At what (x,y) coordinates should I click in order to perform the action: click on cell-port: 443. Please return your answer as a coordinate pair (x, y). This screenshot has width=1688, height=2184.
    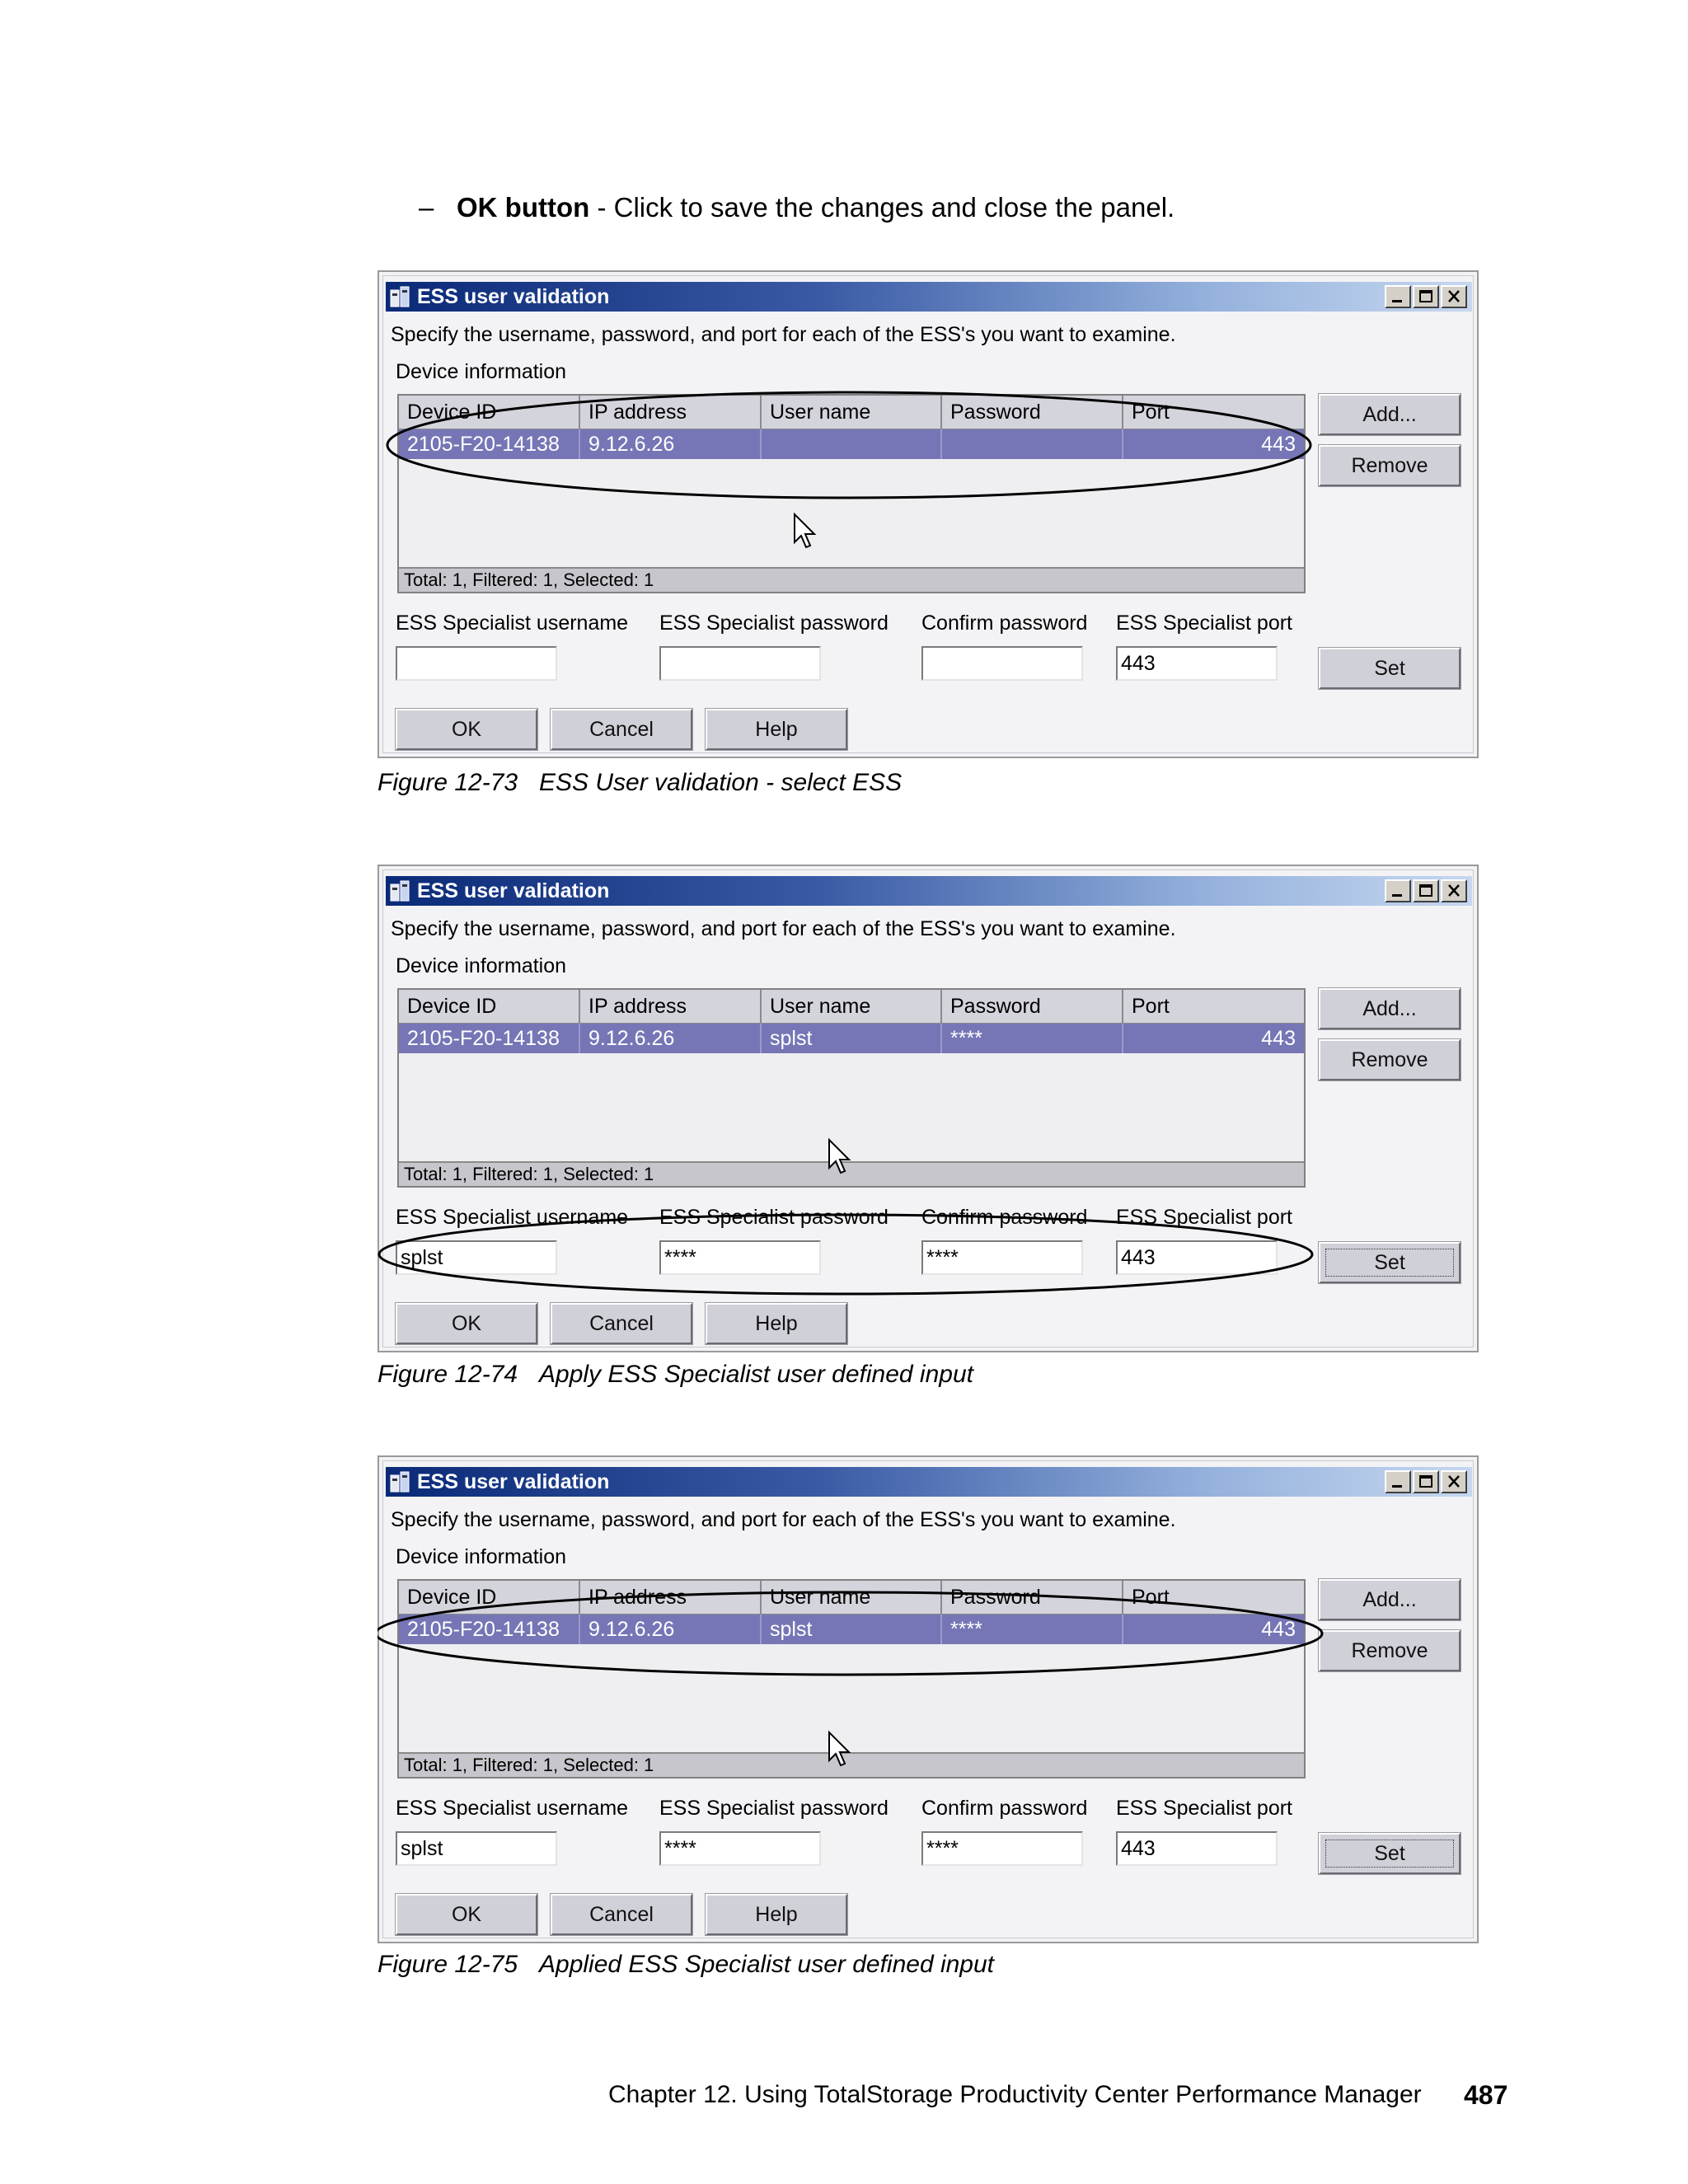
    Looking at the image, I should click on (1213, 444).